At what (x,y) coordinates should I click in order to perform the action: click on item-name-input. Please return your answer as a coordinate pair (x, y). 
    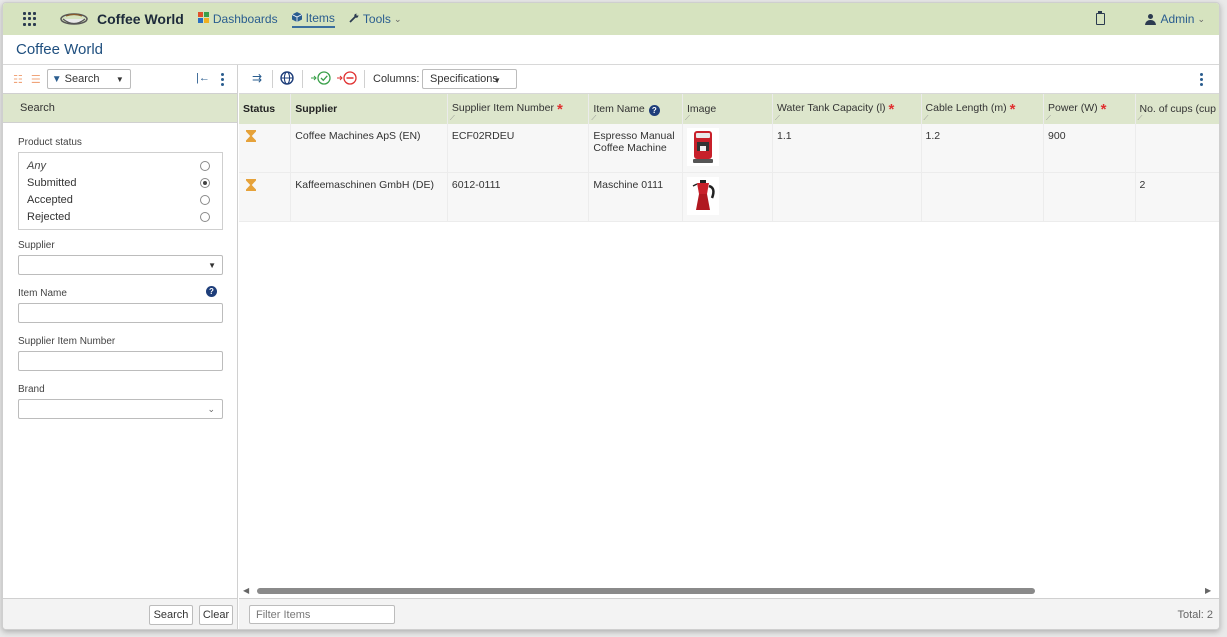
    Looking at the image, I should click on (120, 313).